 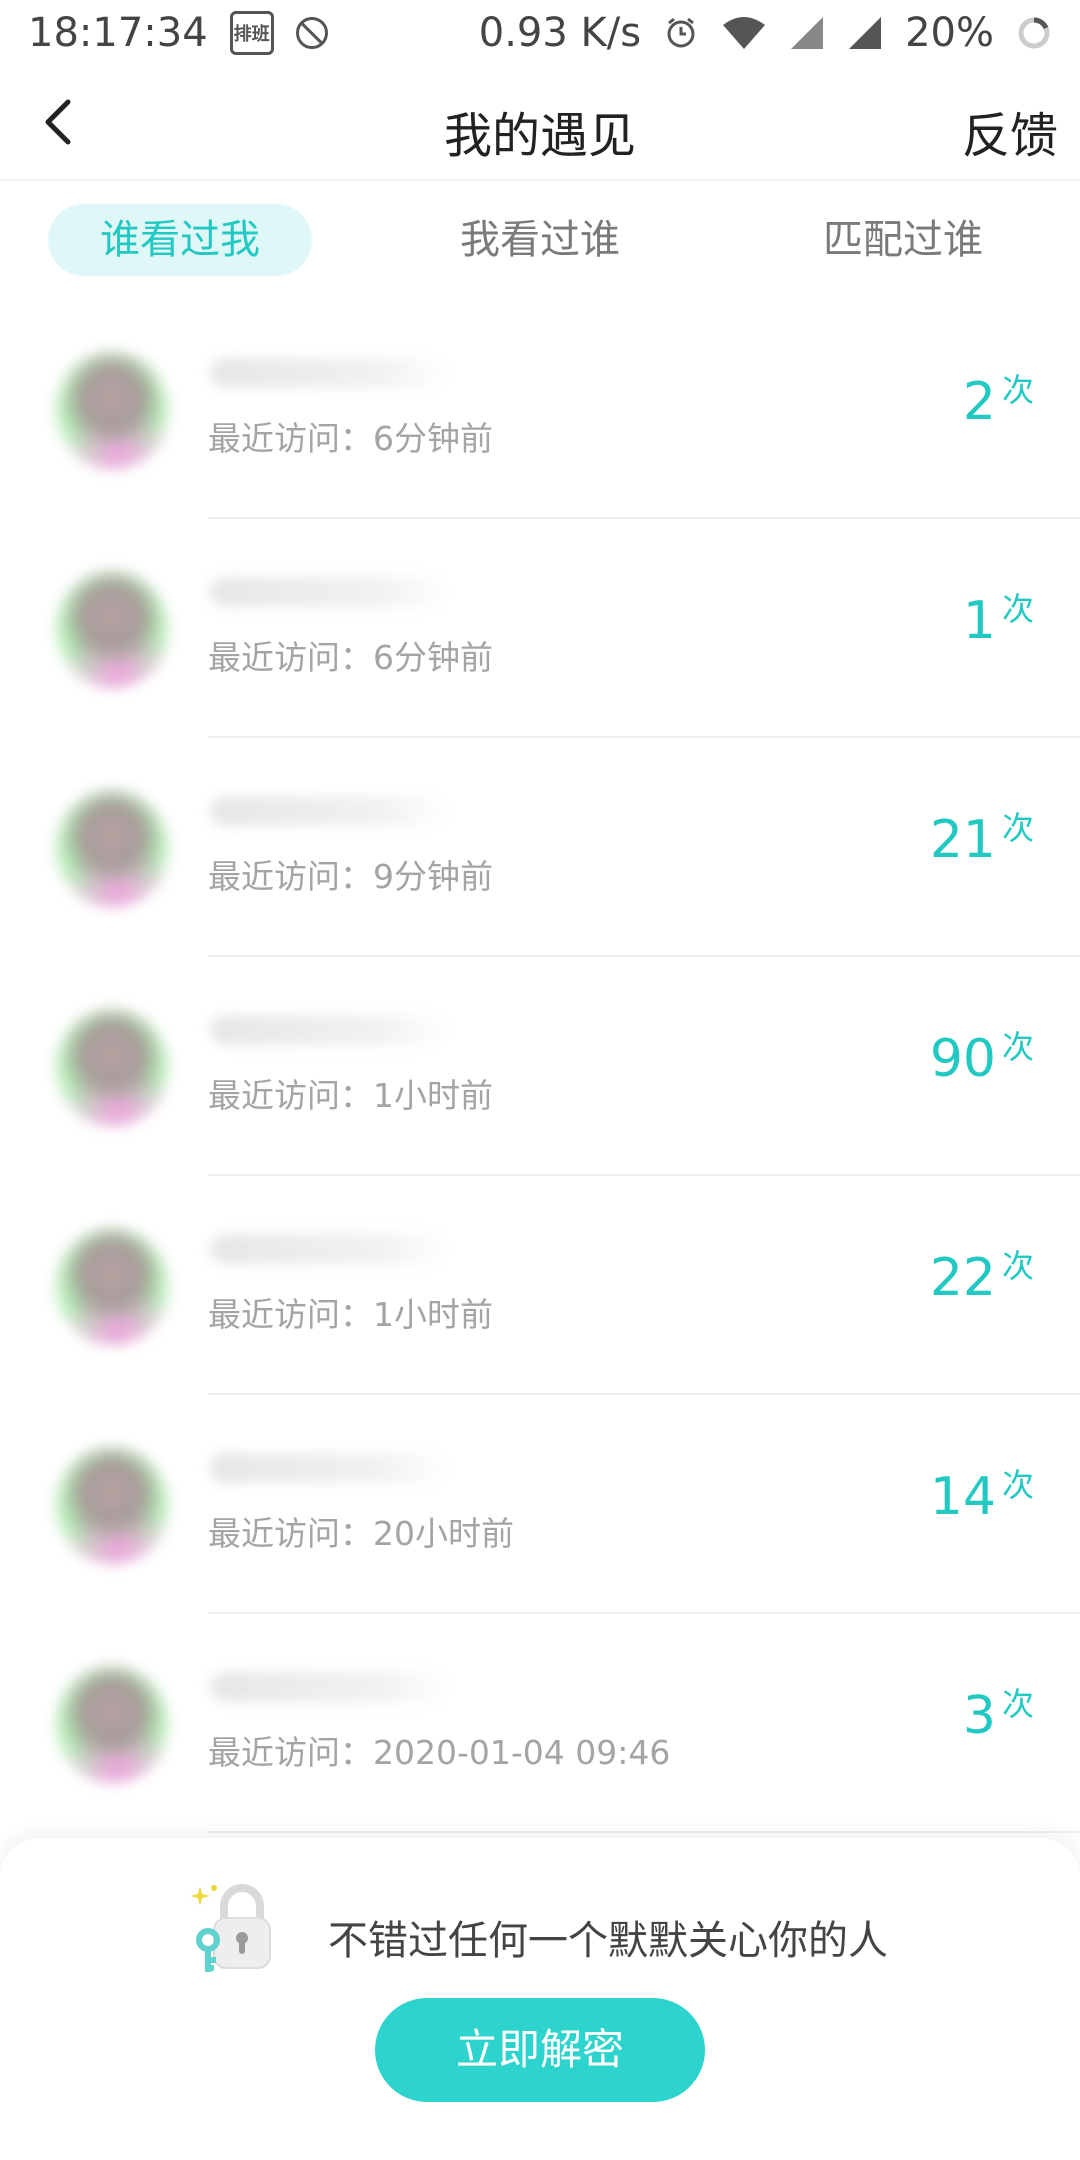 I want to click on battery-percent: 20%, so click(x=949, y=33).